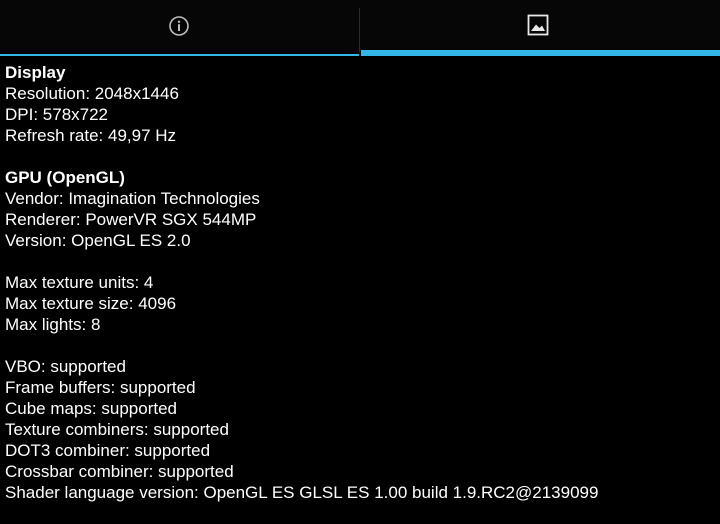 The height and width of the screenshot is (524, 720). I want to click on tab-info, so click(179, 28).